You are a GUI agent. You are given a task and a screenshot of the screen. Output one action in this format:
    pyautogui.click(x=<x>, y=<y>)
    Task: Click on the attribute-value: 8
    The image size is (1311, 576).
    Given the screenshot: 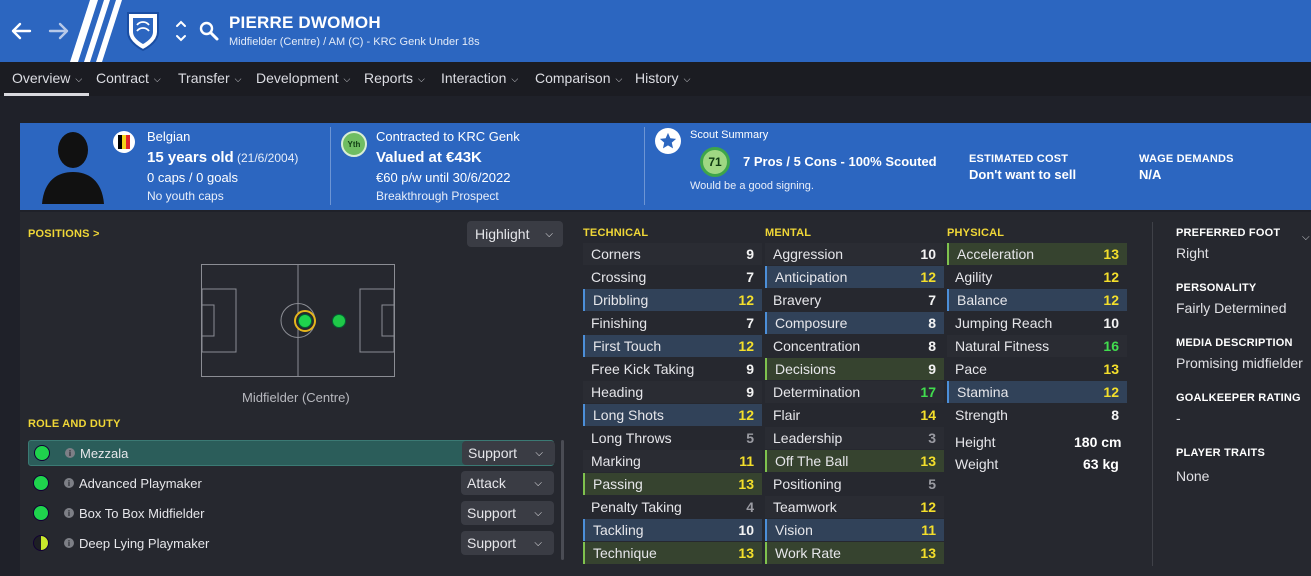 What is the action you would take?
    pyautogui.click(x=1115, y=415)
    